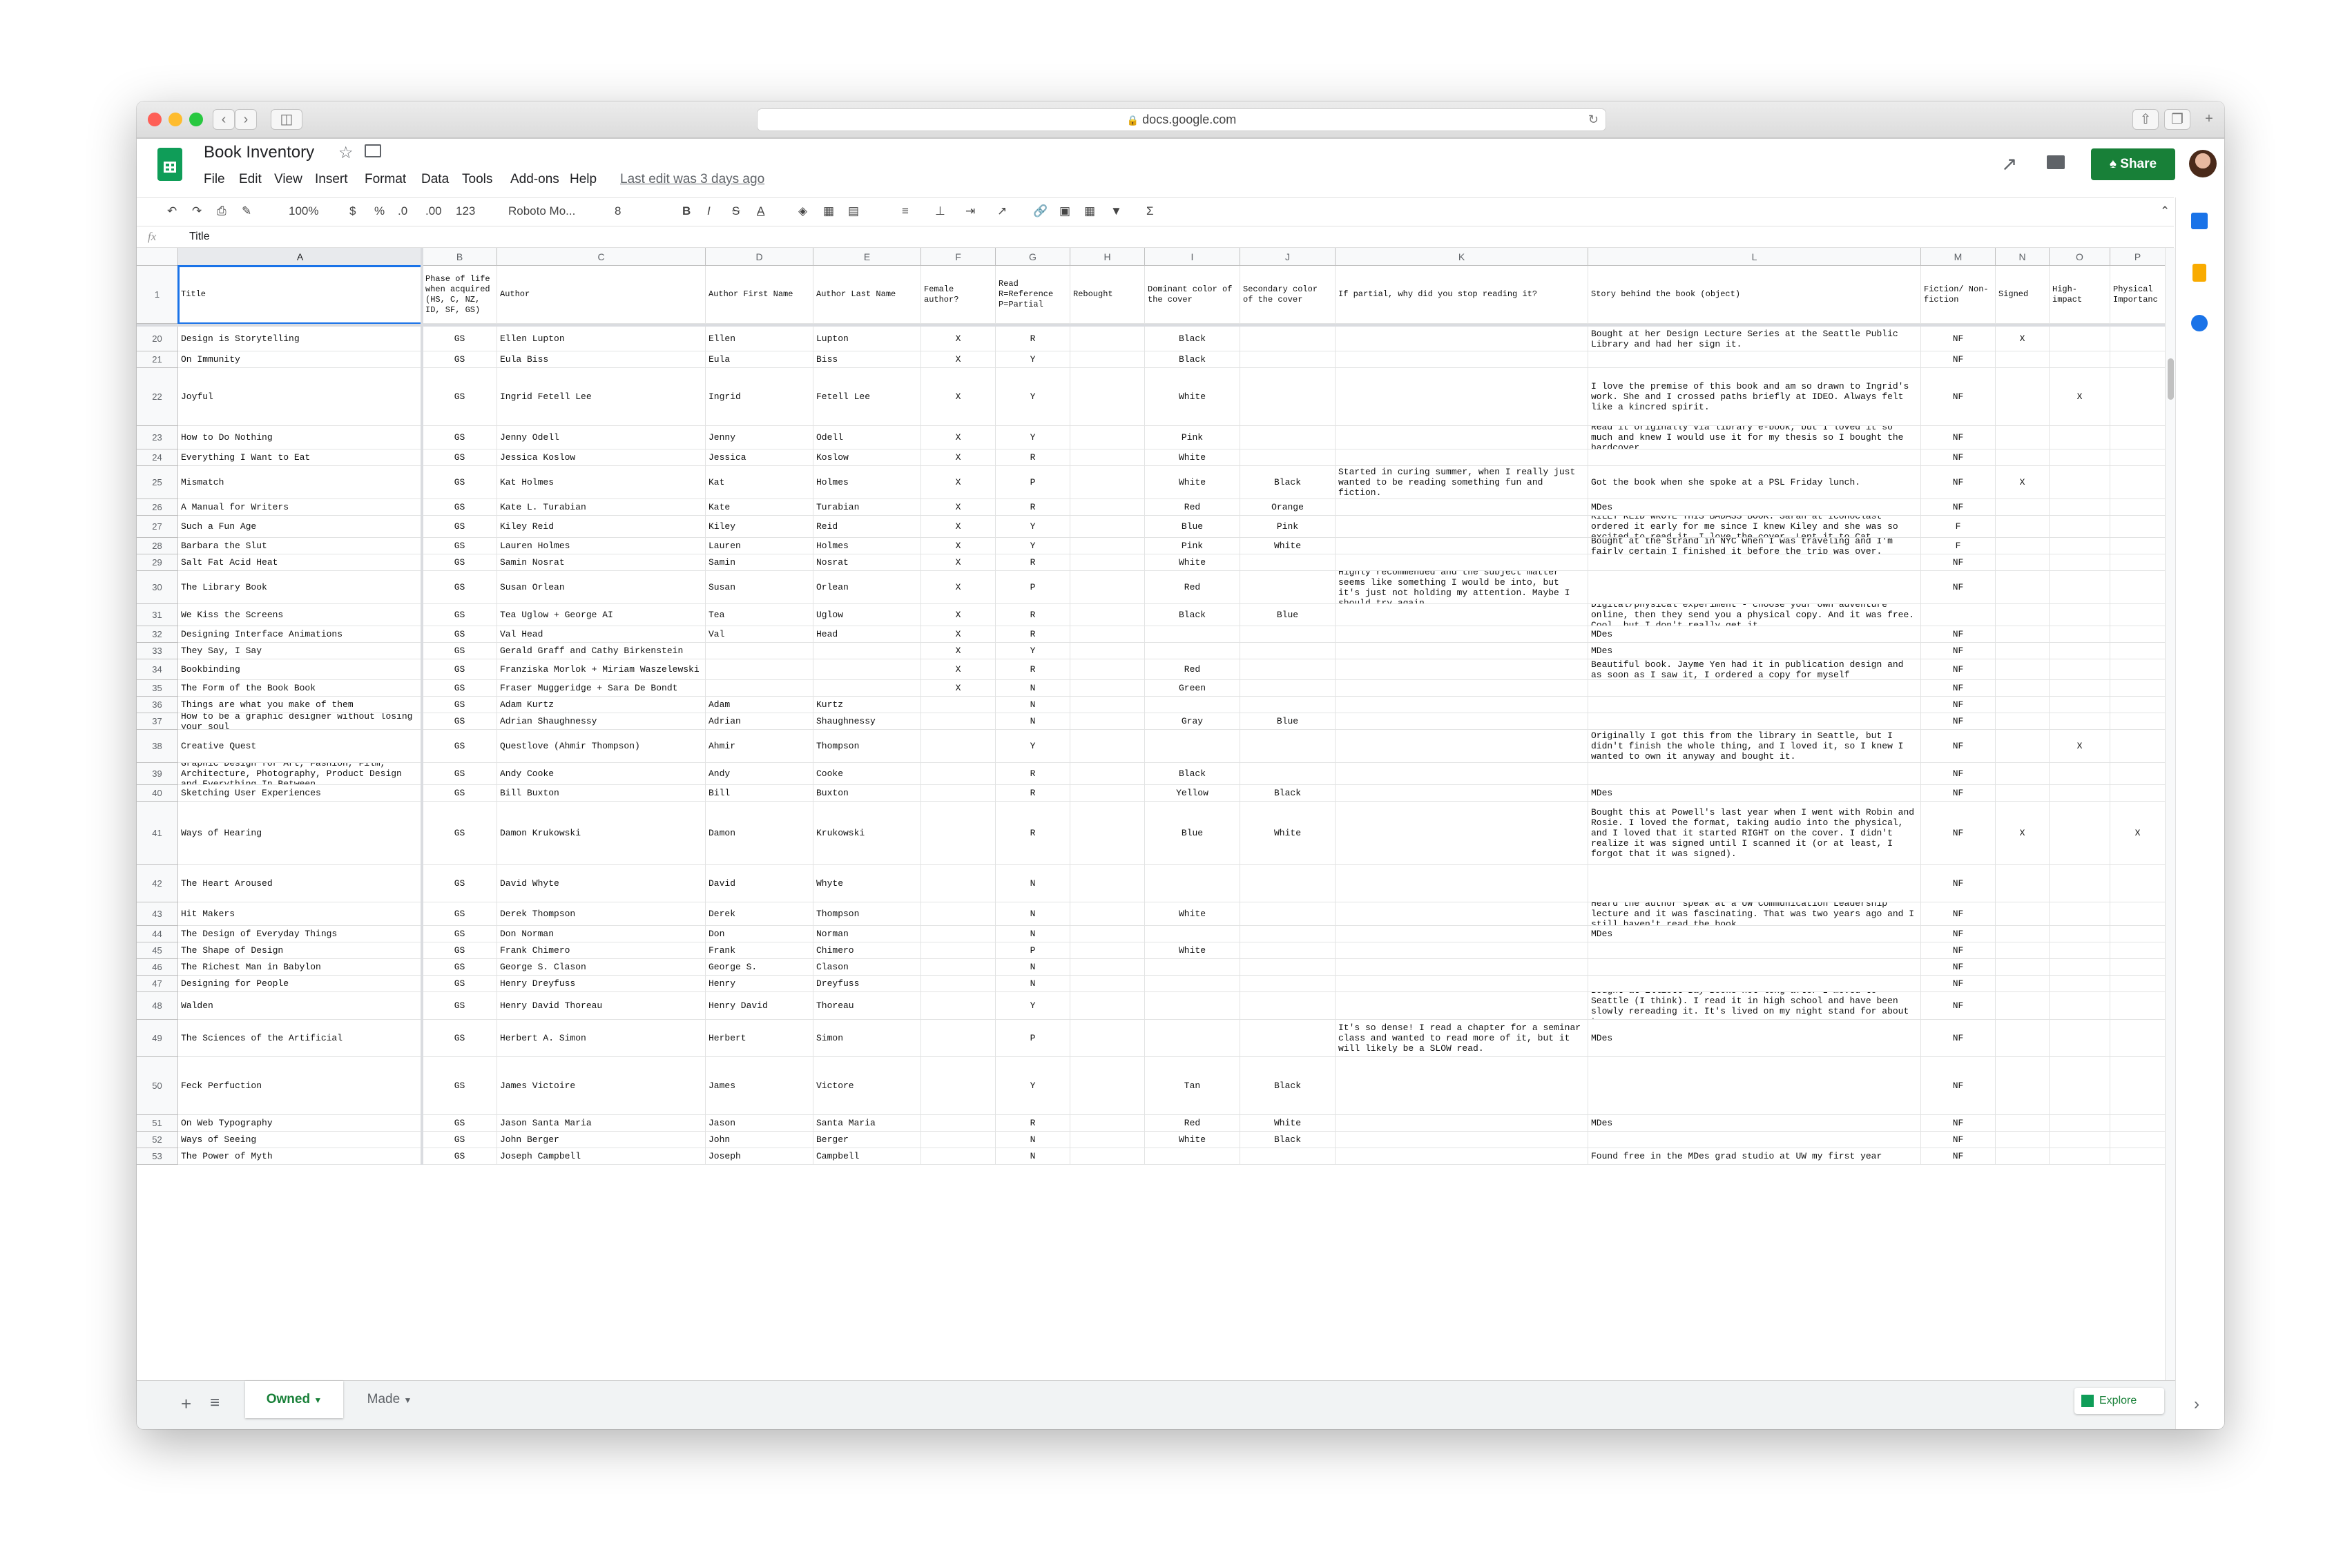 This screenshot has width=2352, height=1568. I want to click on expand-panel-icon: ›, so click(2196, 1404).